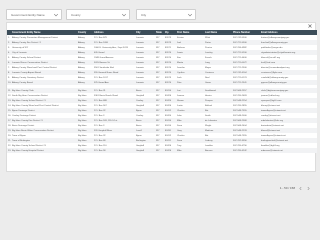 The height and width of the screenshot is (240, 320). What do you see at coordinates (300, 188) in the screenshot?
I see `chevron-left-icon` at bounding box center [300, 188].